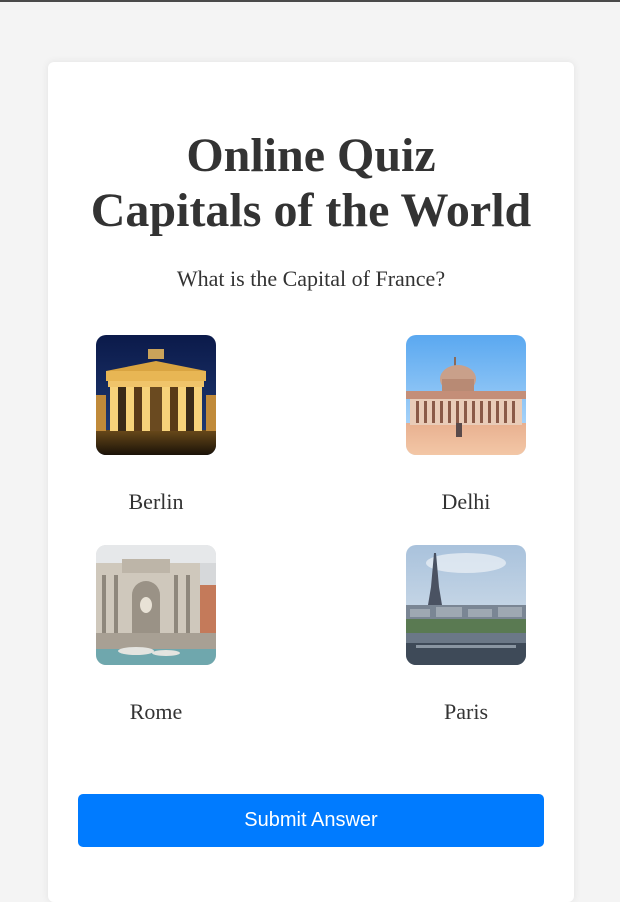 Image resolution: width=620 pixels, height=902 pixels. What do you see at coordinates (156, 501) in the screenshot?
I see `option-label-berlin: Berlin` at bounding box center [156, 501].